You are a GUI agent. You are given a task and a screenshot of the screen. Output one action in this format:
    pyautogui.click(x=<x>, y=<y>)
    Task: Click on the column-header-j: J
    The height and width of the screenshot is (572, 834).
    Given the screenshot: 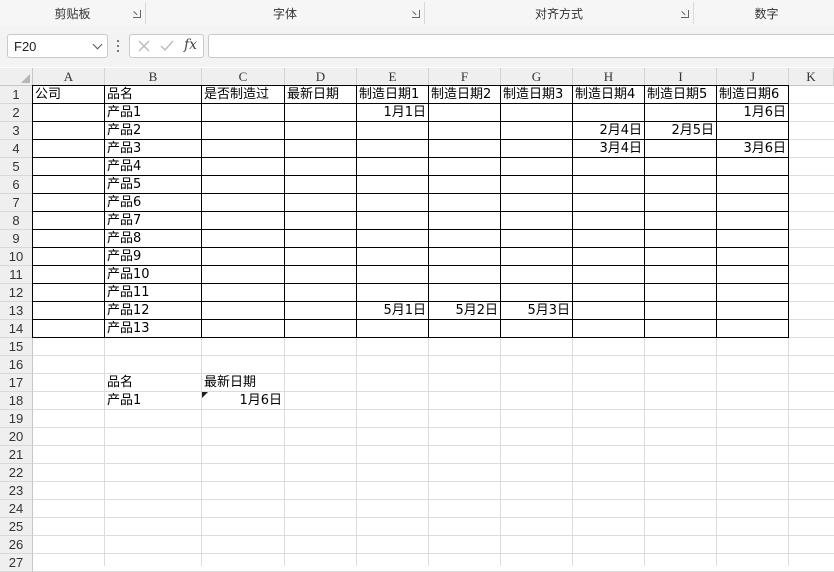 What is the action you would take?
    pyautogui.click(x=753, y=77)
    